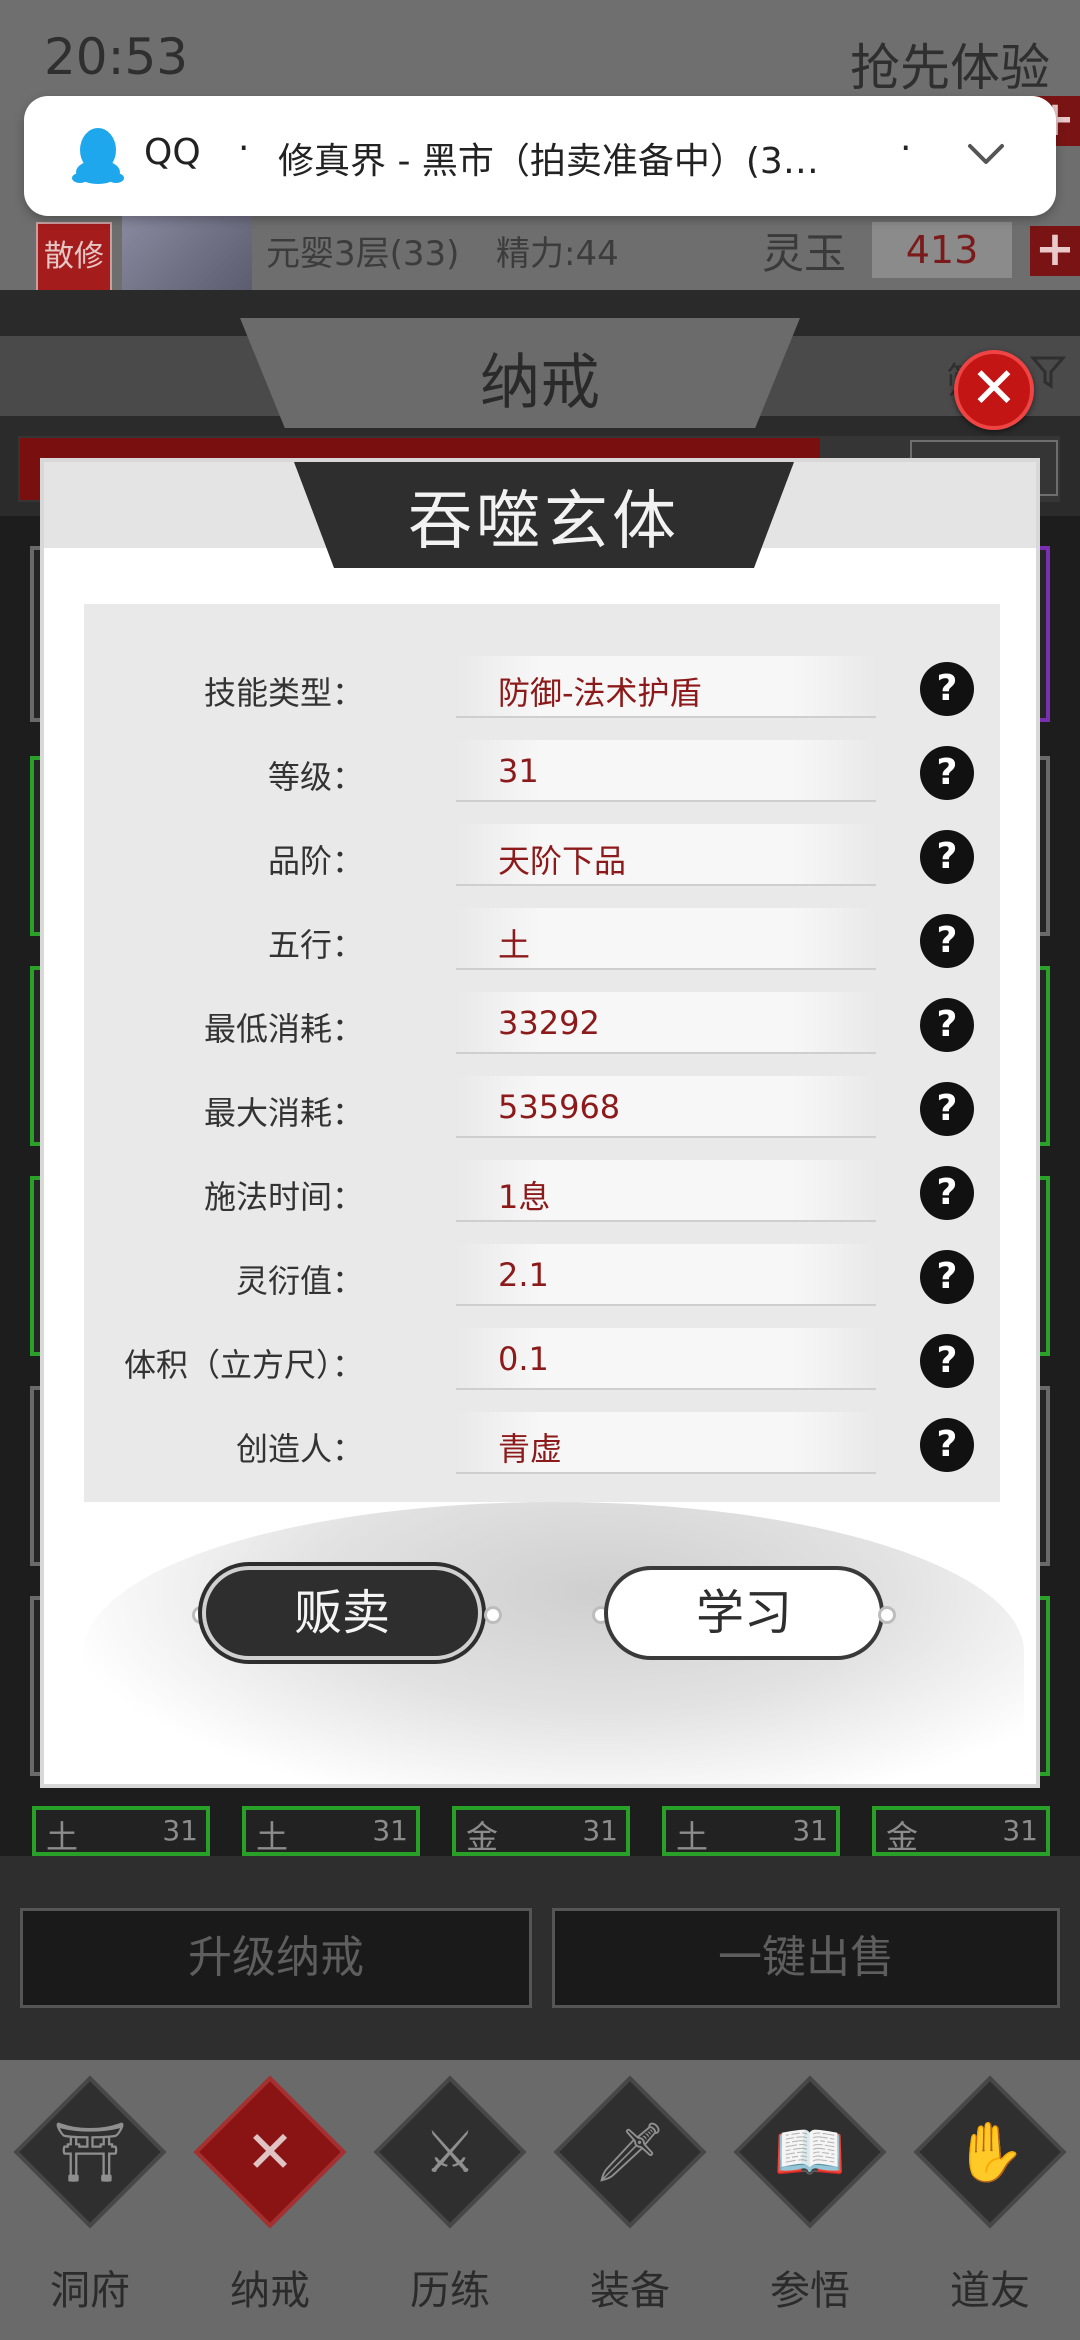 The height and width of the screenshot is (2340, 1080). Describe the element at coordinates (90, 2152) in the screenshot. I see `pavilion-icon: ⛩` at that location.